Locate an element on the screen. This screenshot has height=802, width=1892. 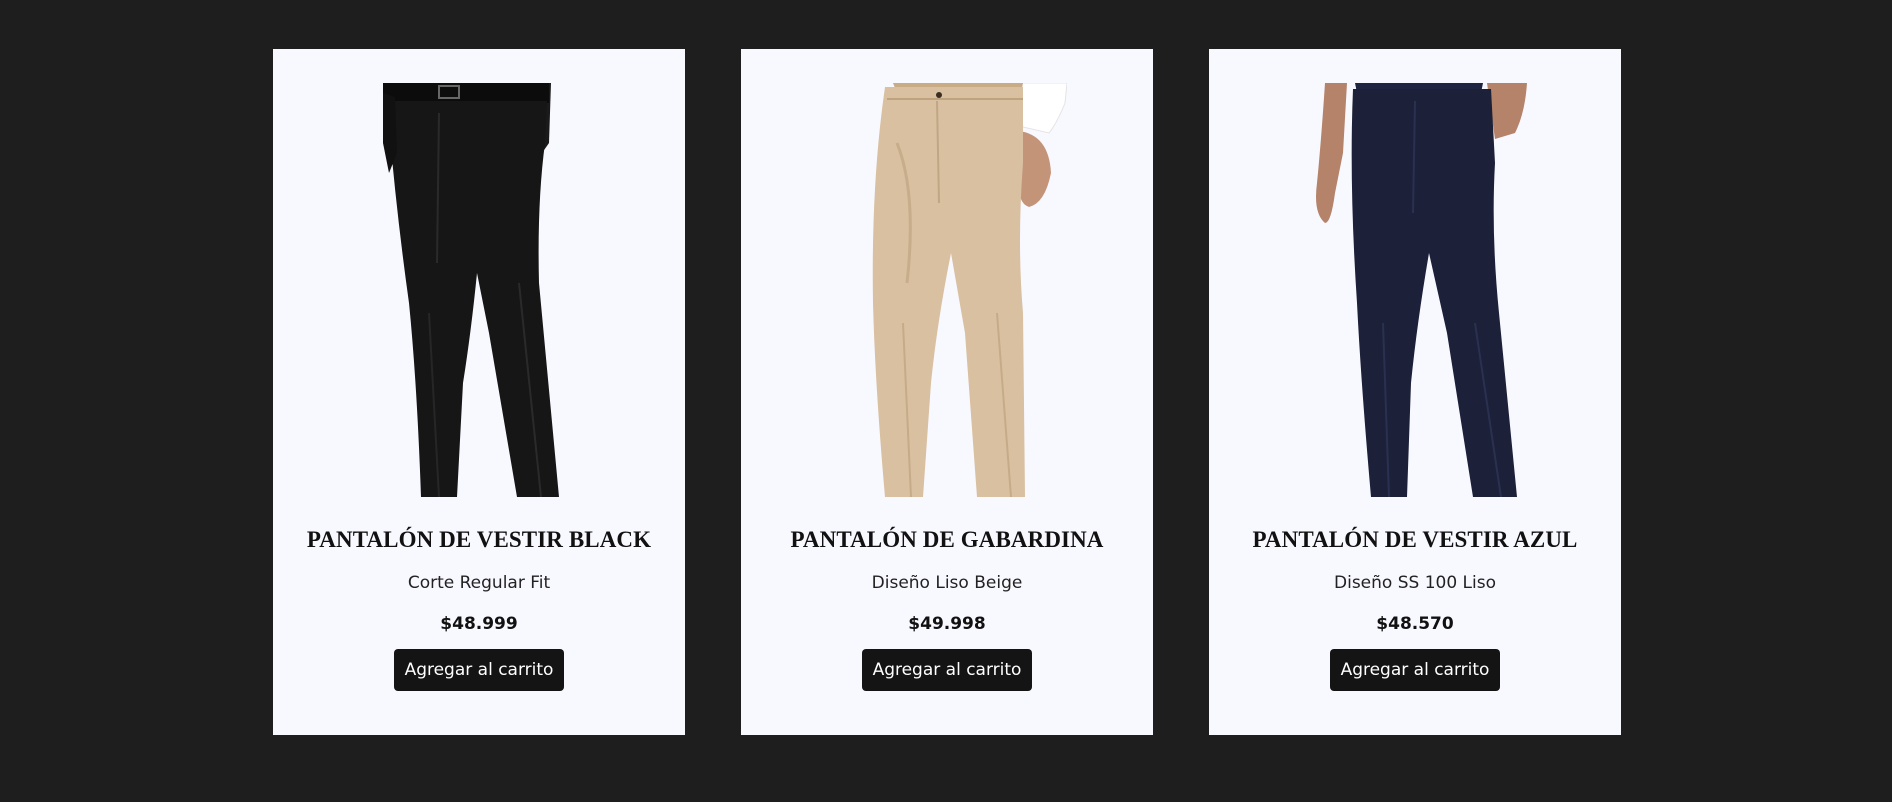
black-dress-pants-photo is located at coordinates (471, 290).